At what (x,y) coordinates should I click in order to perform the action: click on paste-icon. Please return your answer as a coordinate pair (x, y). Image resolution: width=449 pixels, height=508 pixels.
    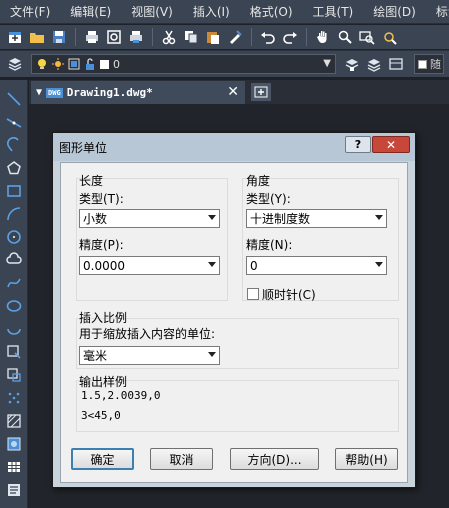
    Looking at the image, I should click on (213, 37).